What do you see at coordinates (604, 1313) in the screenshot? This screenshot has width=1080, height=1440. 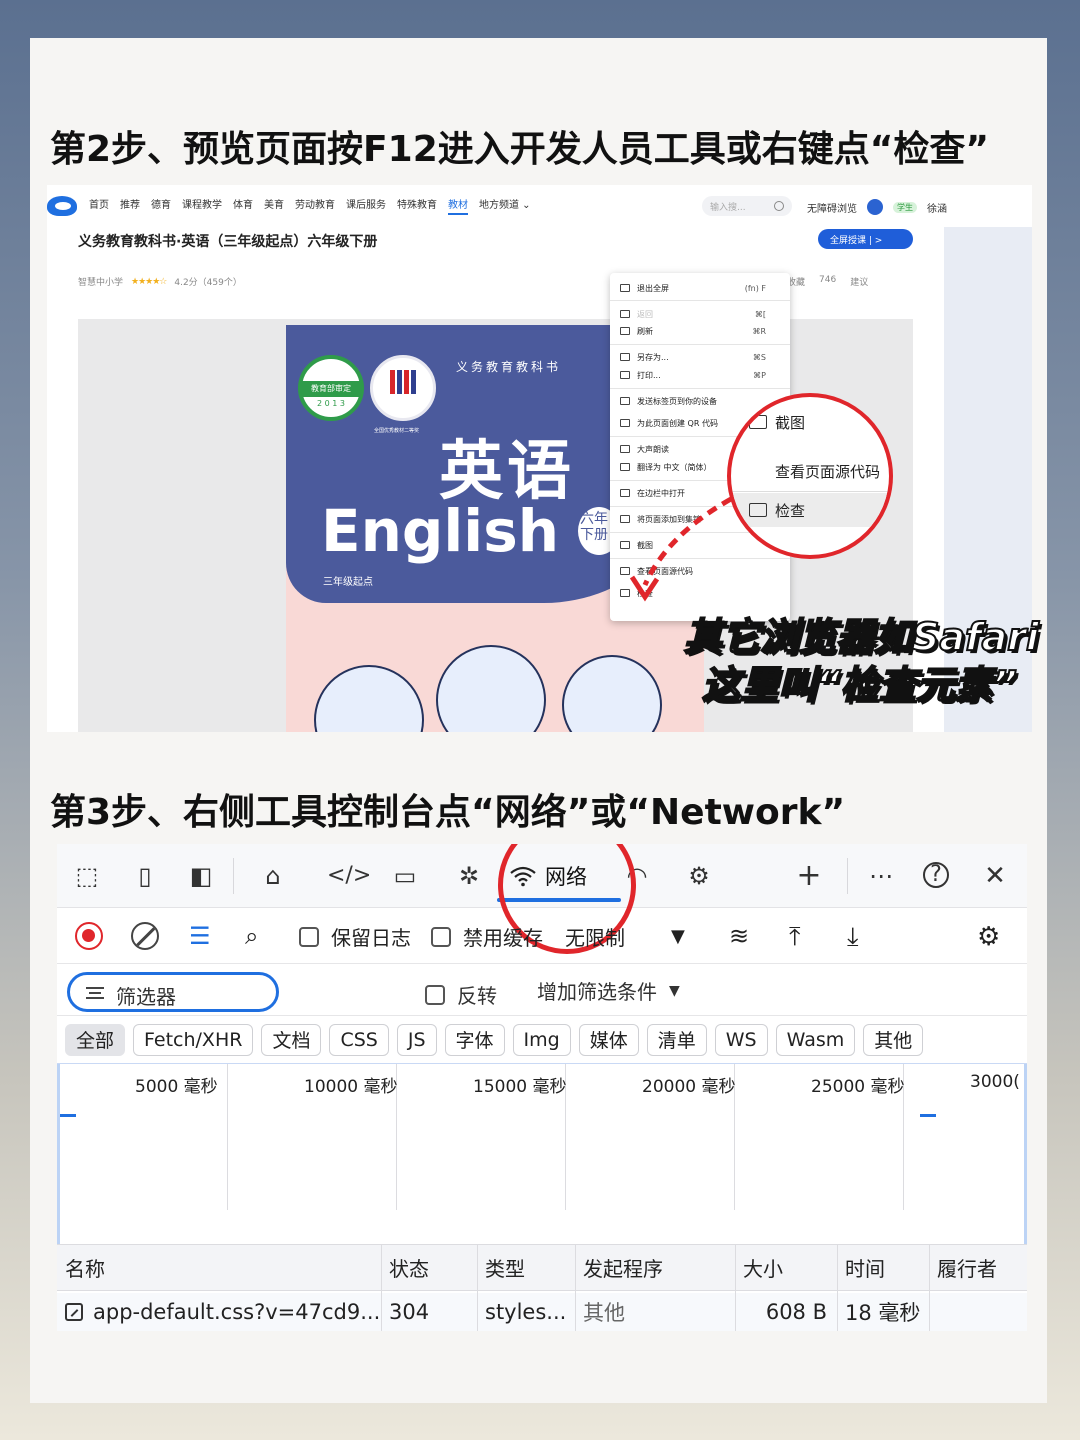 I see `cell-initiator: 其他` at bounding box center [604, 1313].